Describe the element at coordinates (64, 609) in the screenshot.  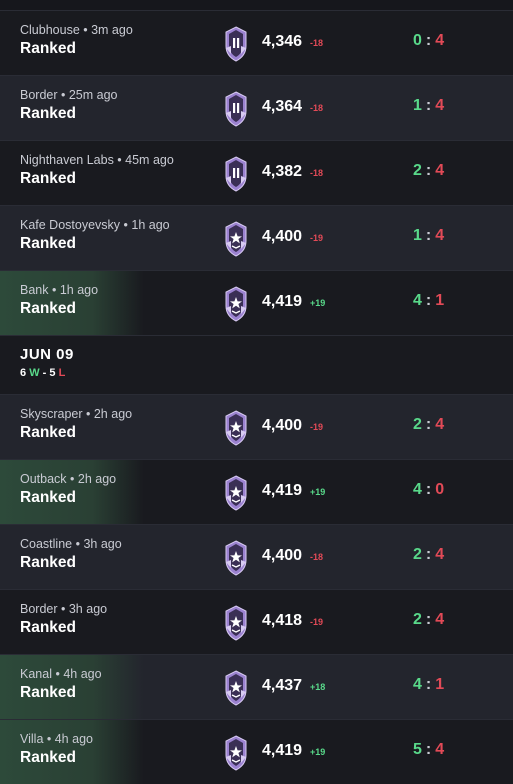
I see `match-meta: Border • 3h ago` at that location.